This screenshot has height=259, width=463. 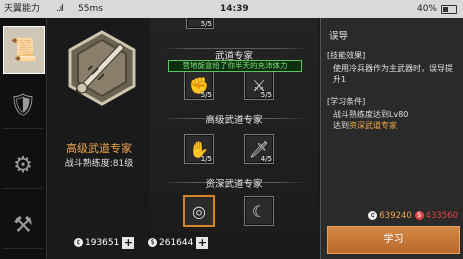 I want to click on add-silver-button: +, so click(x=202, y=242).